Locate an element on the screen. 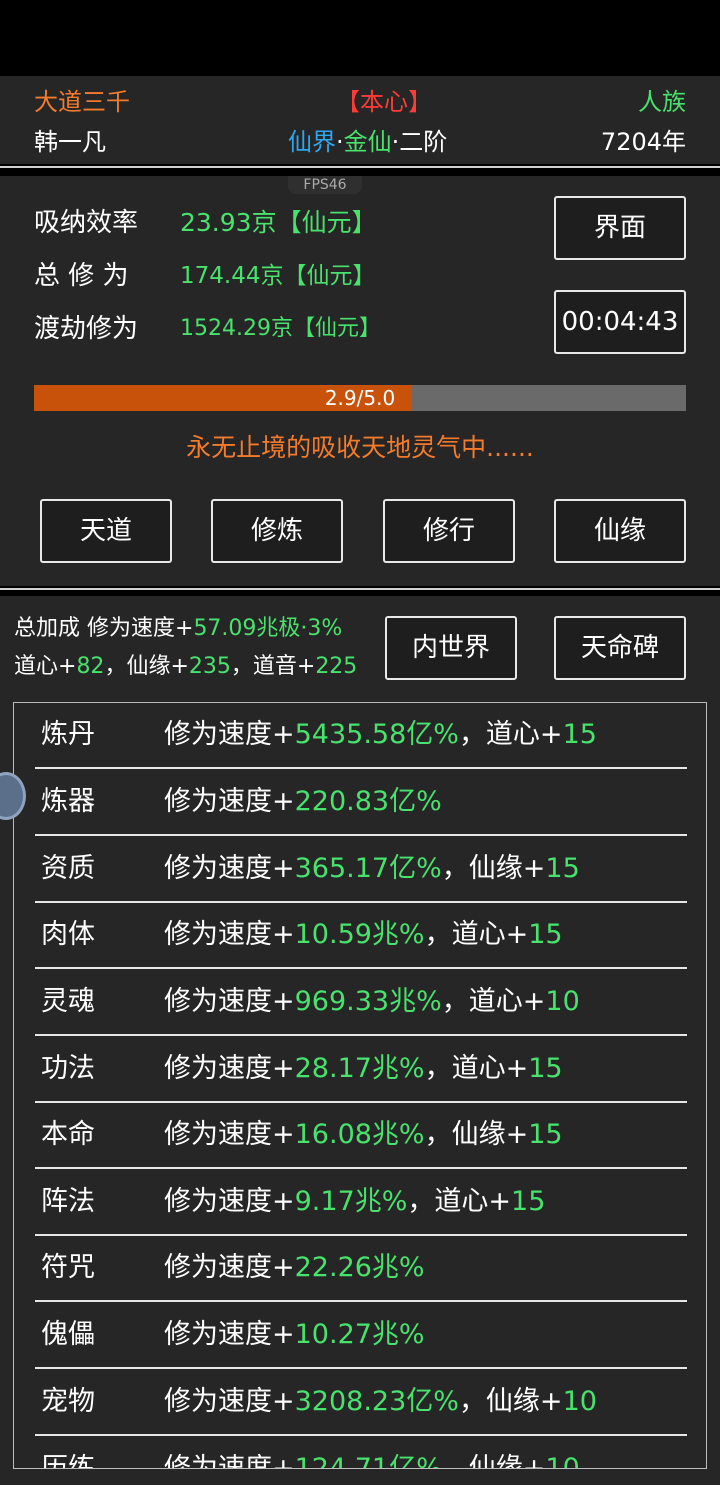 This screenshot has width=720, height=1485. tiandao-button: 天道 is located at coordinates (106, 531).